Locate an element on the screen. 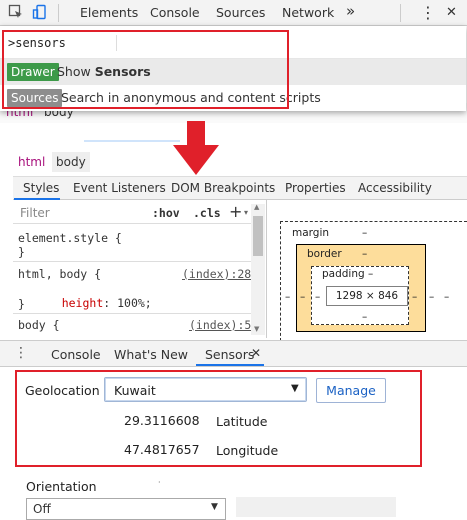  margin-top-value: – is located at coordinates (365, 233).